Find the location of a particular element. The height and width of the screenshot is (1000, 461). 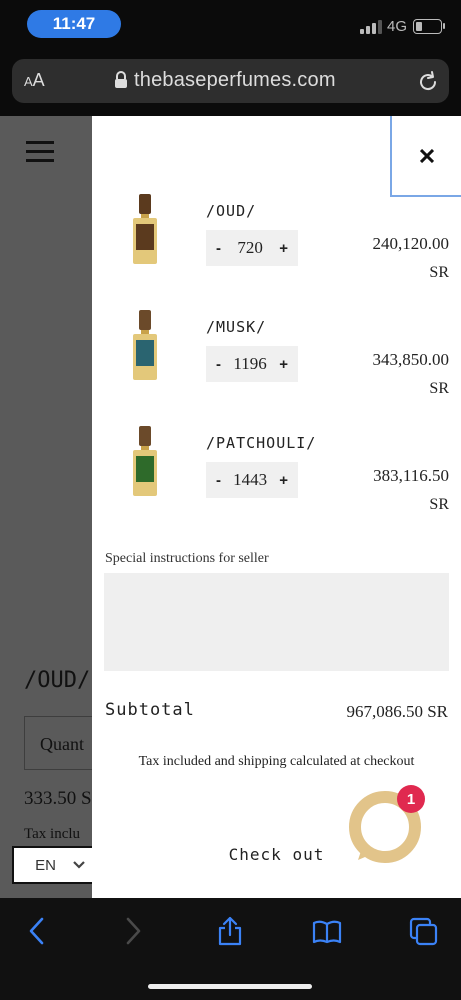

quantity-stepper: - 1196 + is located at coordinates (252, 364).